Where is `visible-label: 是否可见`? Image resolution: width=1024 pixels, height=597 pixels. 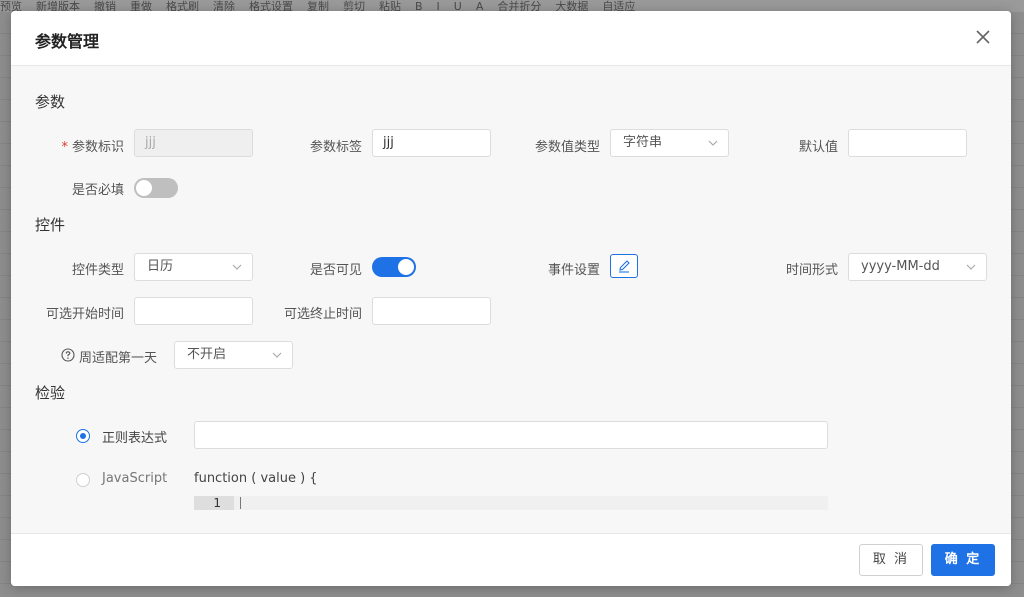
visible-label: 是否可见 is located at coordinates (335, 270).